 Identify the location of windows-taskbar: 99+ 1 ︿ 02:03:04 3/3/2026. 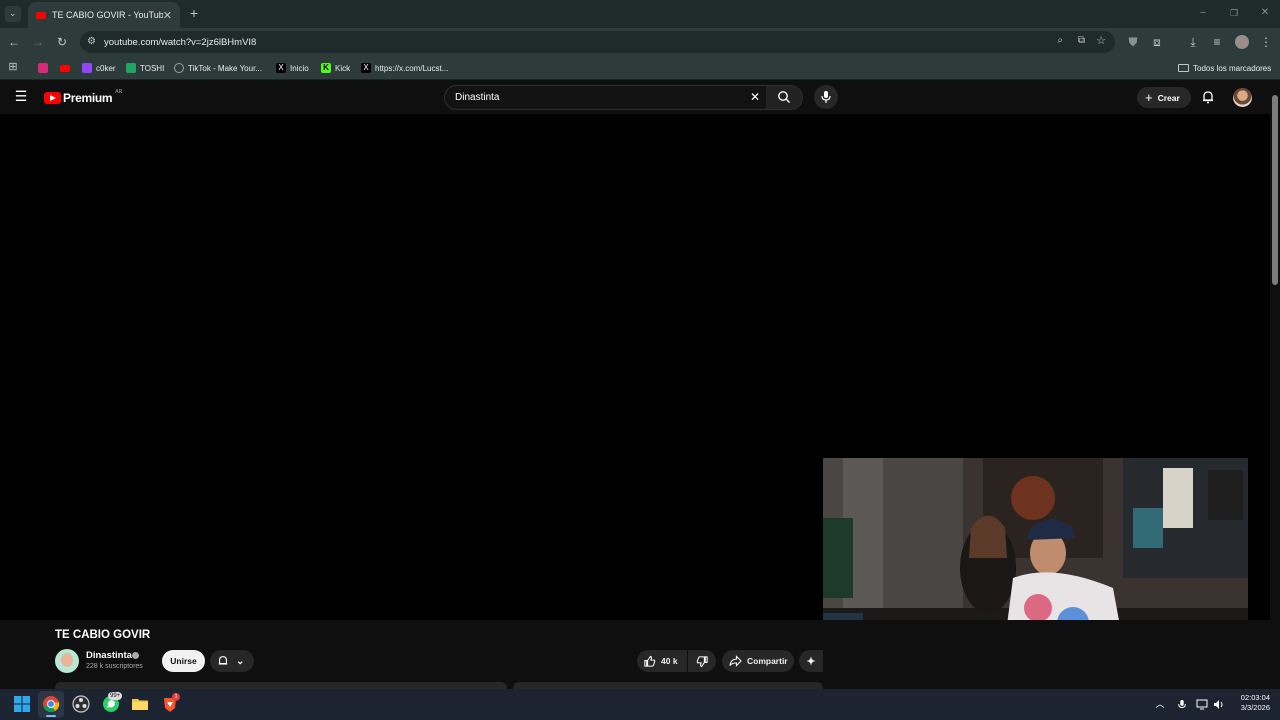
(640, 704).